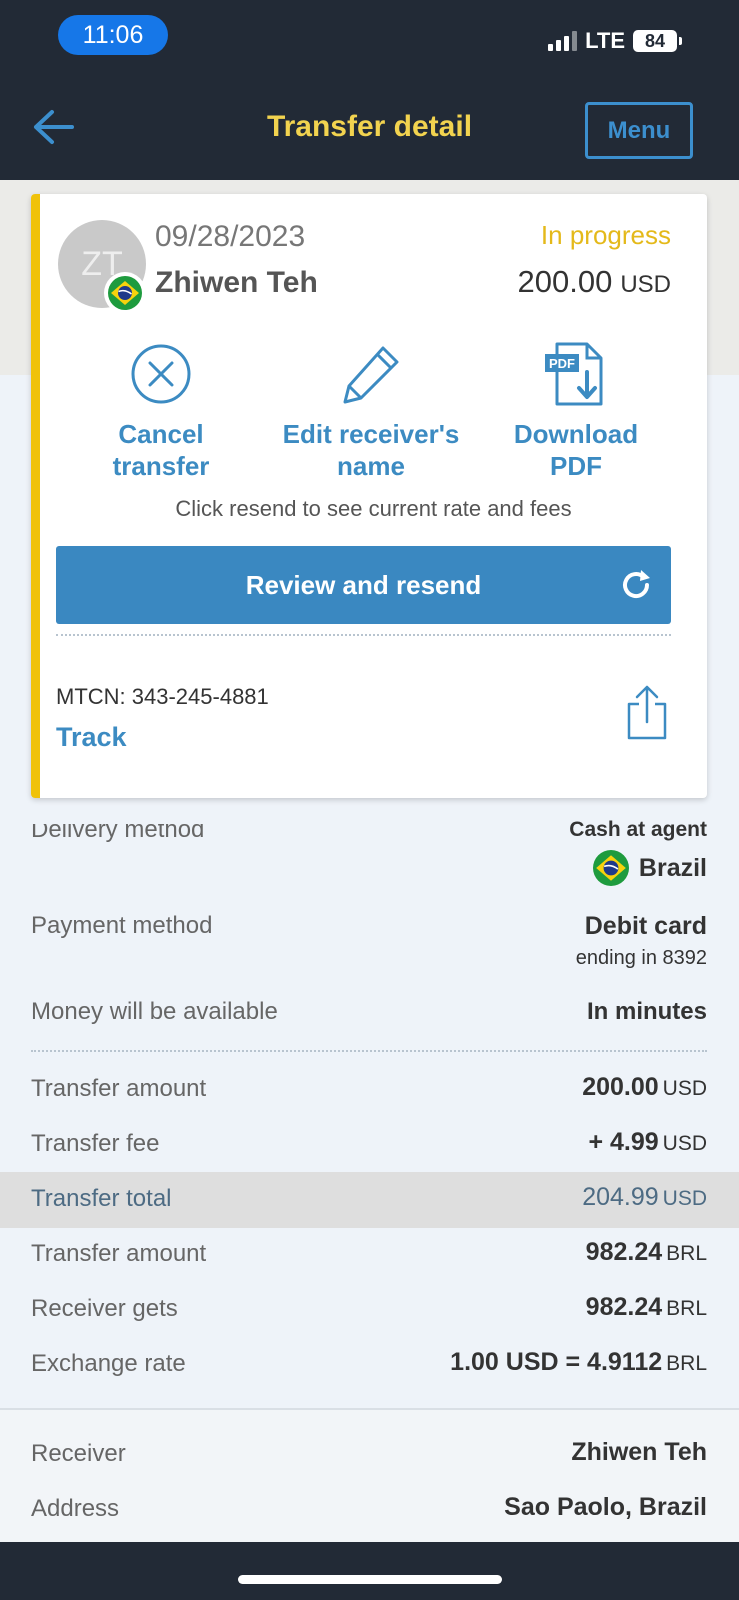  What do you see at coordinates (230, 236) in the screenshot?
I see `transfer-date: 09/28/2023` at bounding box center [230, 236].